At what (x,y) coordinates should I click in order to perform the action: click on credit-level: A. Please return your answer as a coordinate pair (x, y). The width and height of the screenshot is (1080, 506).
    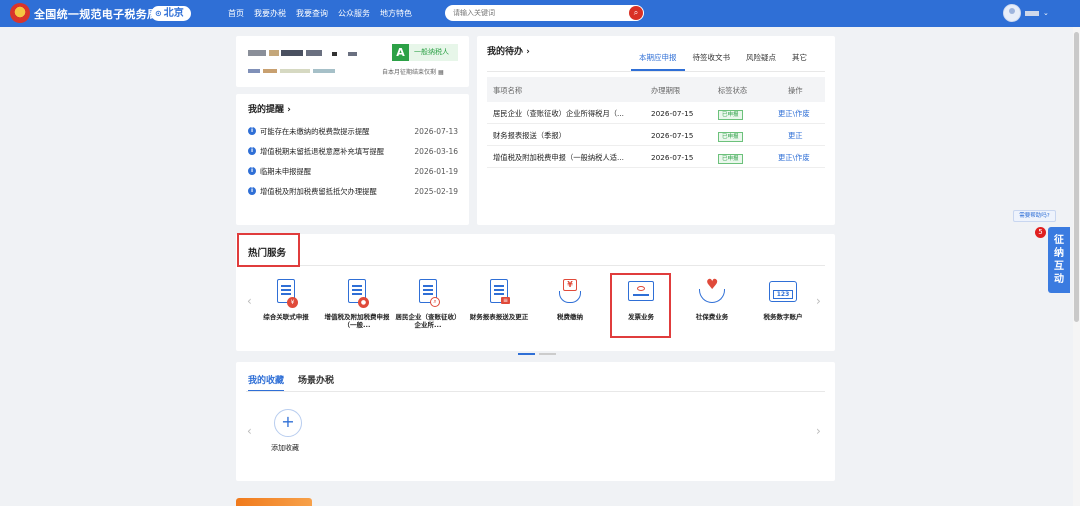
    Looking at the image, I should click on (400, 52).